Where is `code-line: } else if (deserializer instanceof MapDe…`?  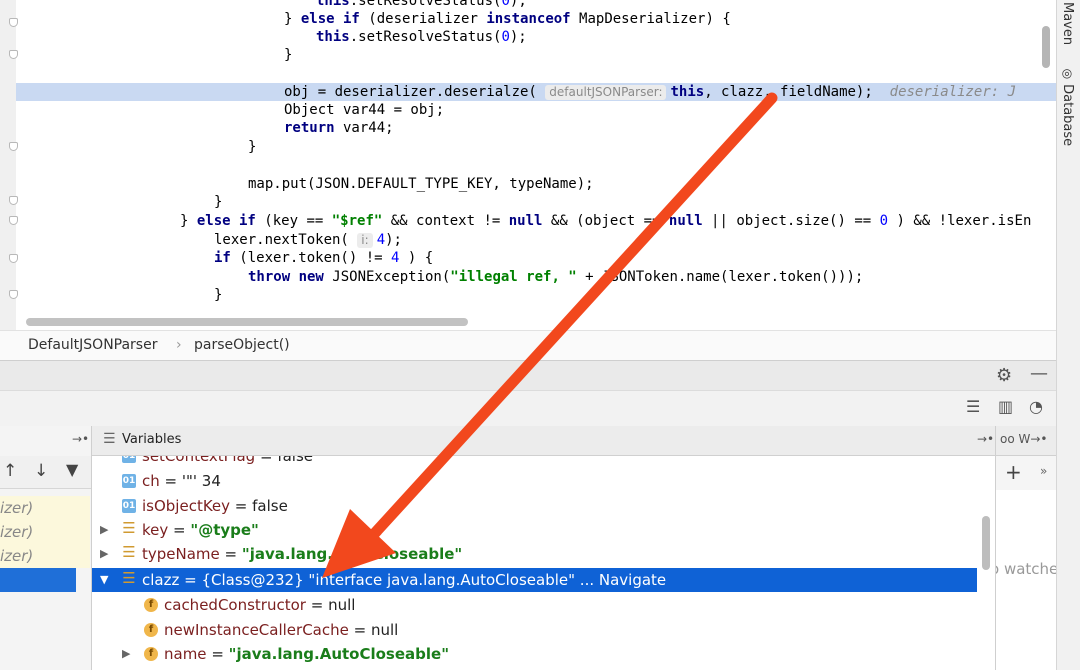
code-line: } else if (deserializer instanceof MapDe… is located at coordinates (536, 19).